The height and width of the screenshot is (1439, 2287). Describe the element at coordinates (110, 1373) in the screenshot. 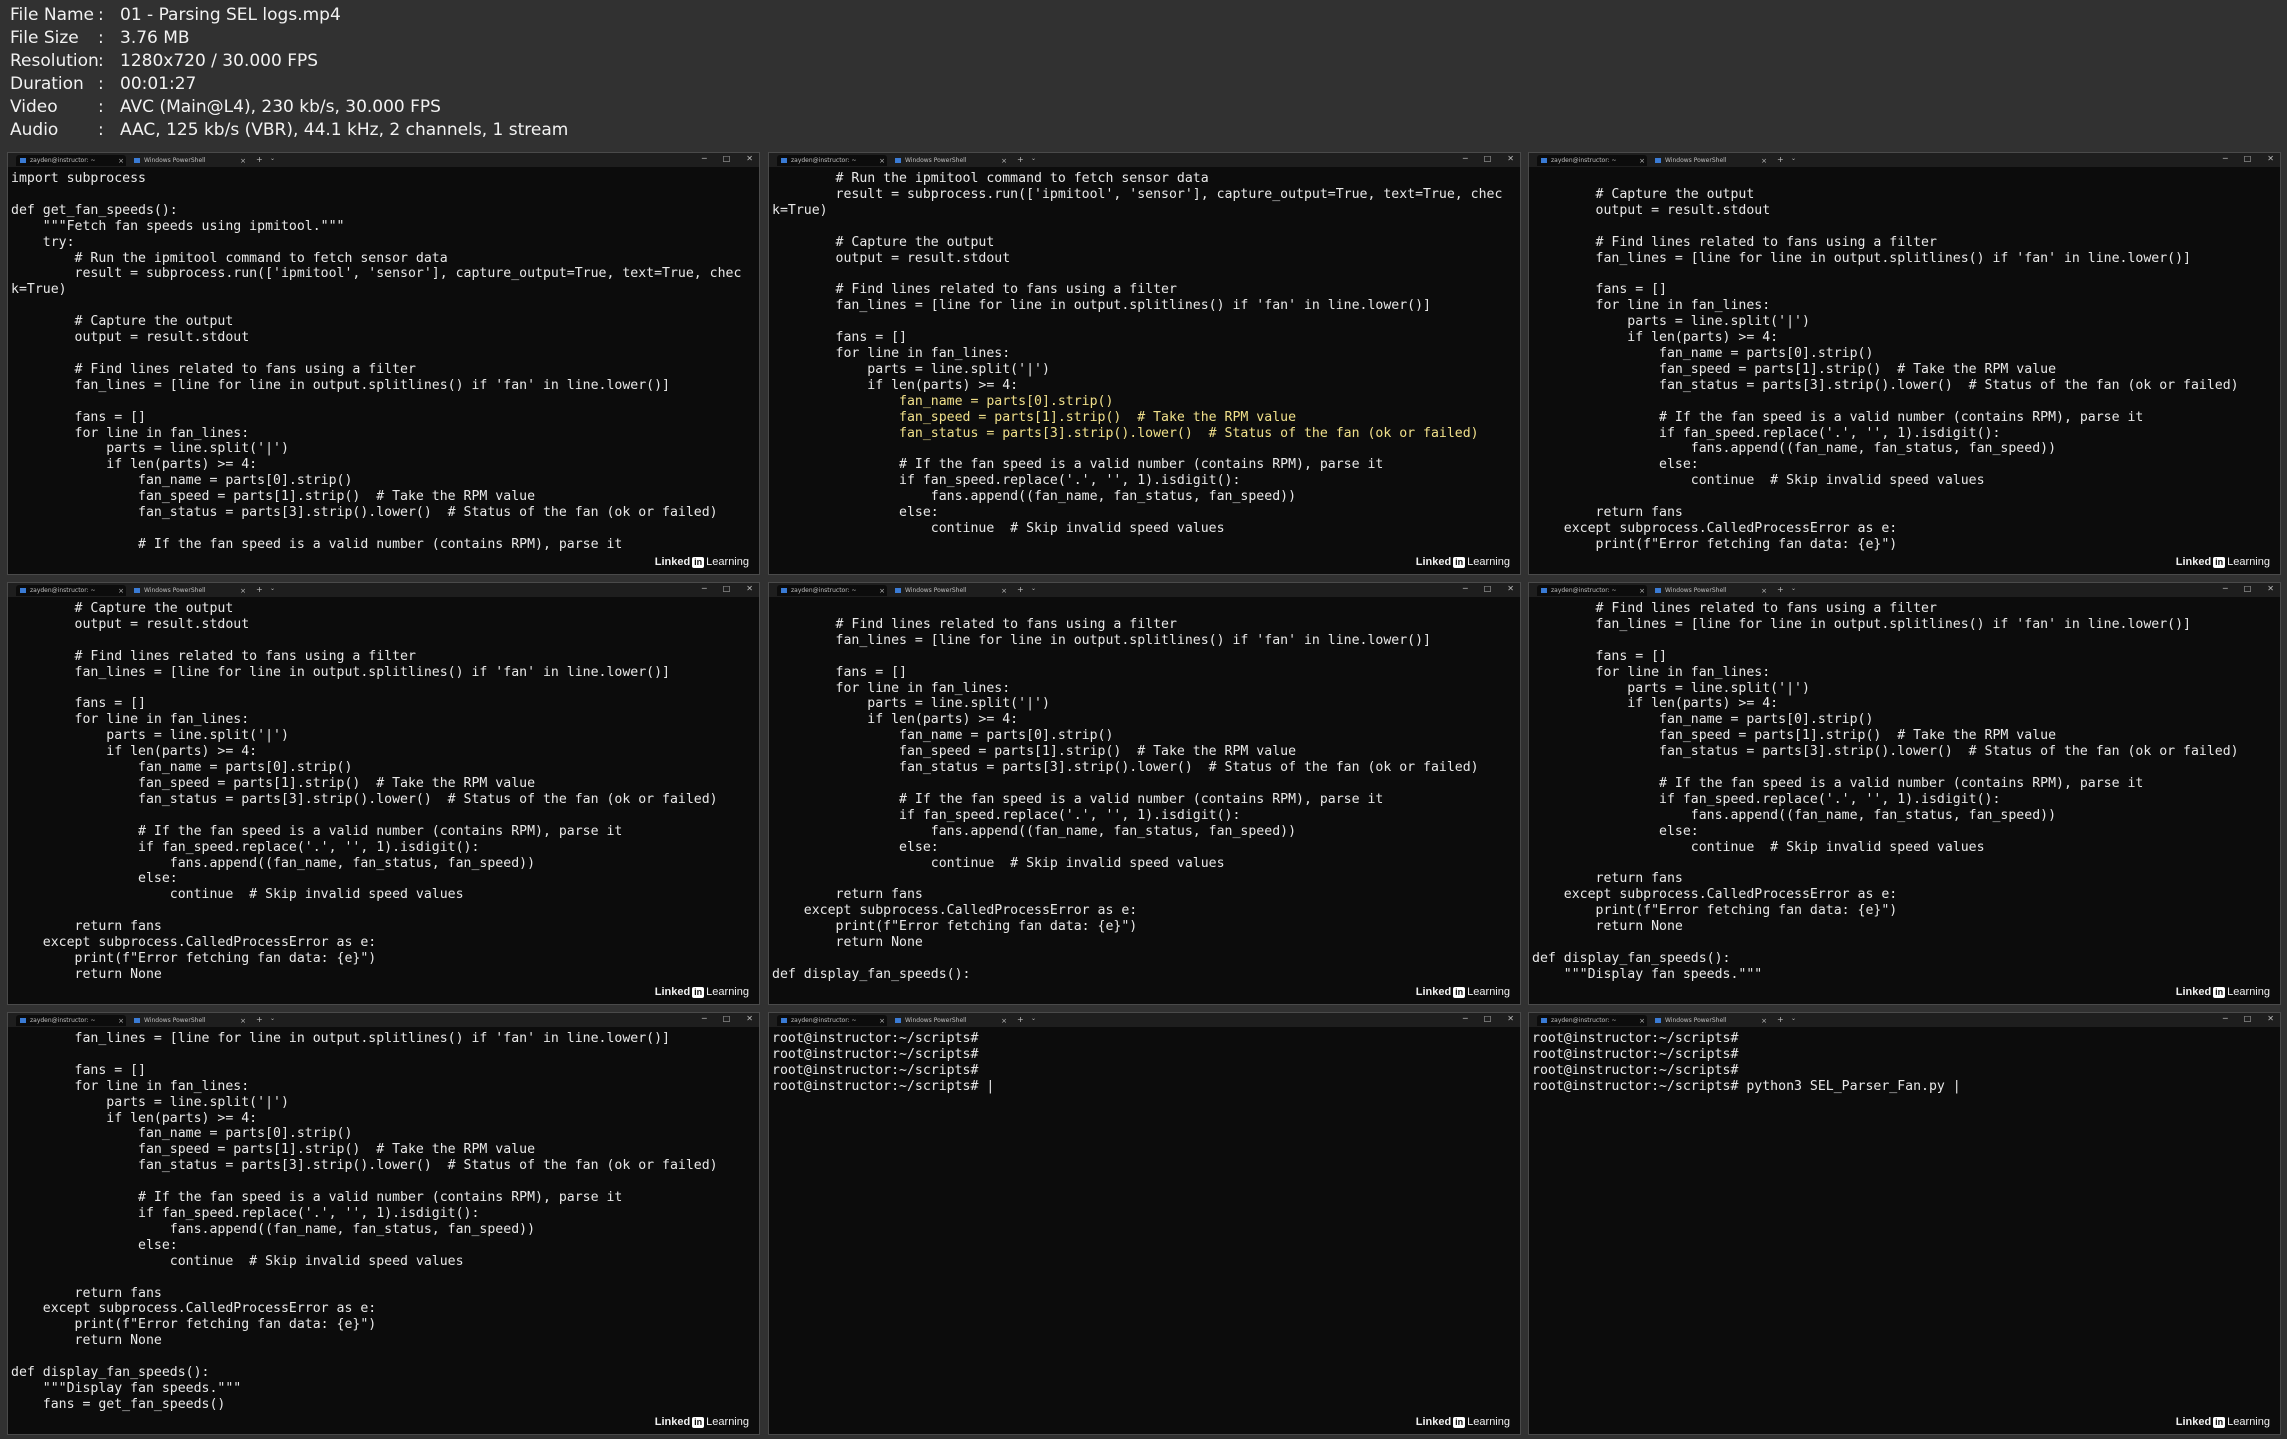

I see `code-line: def display_fan_speeds():` at that location.